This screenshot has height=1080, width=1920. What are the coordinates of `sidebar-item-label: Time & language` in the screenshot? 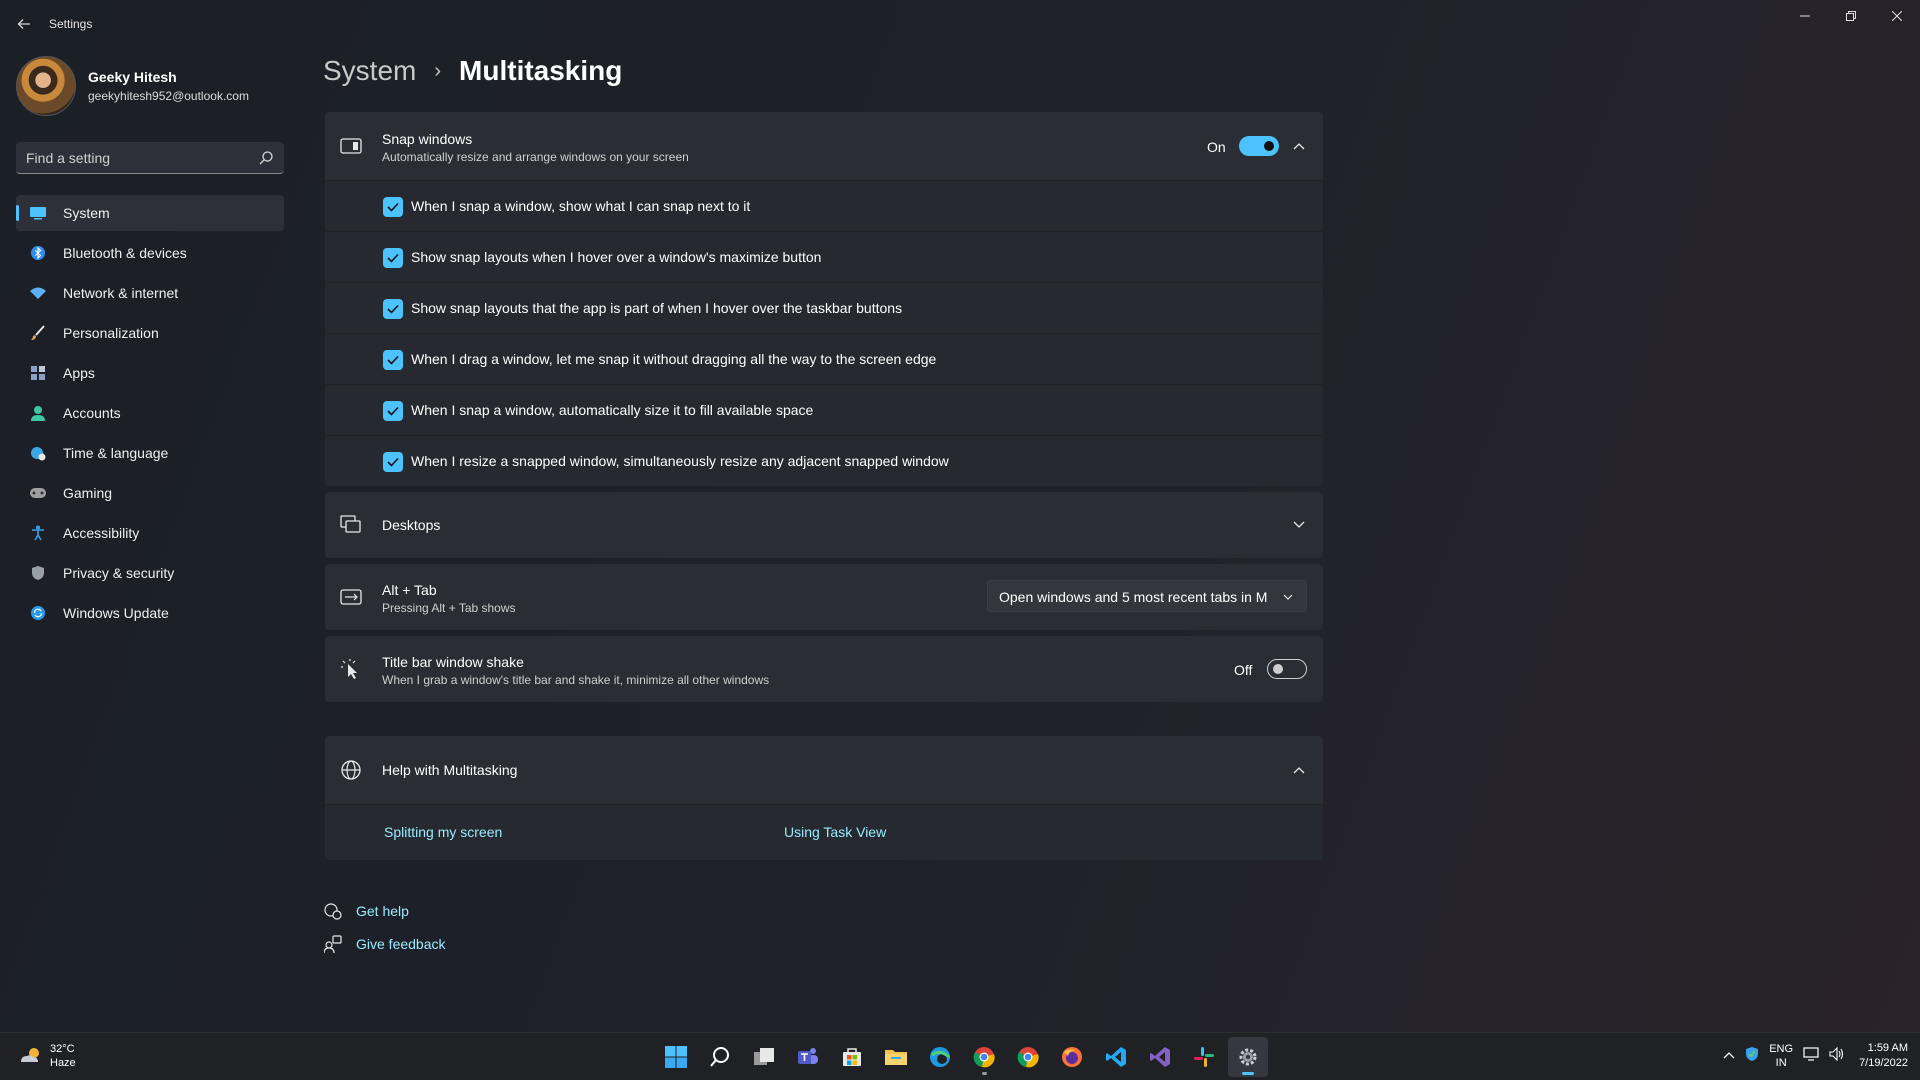 It's located at (116, 453).